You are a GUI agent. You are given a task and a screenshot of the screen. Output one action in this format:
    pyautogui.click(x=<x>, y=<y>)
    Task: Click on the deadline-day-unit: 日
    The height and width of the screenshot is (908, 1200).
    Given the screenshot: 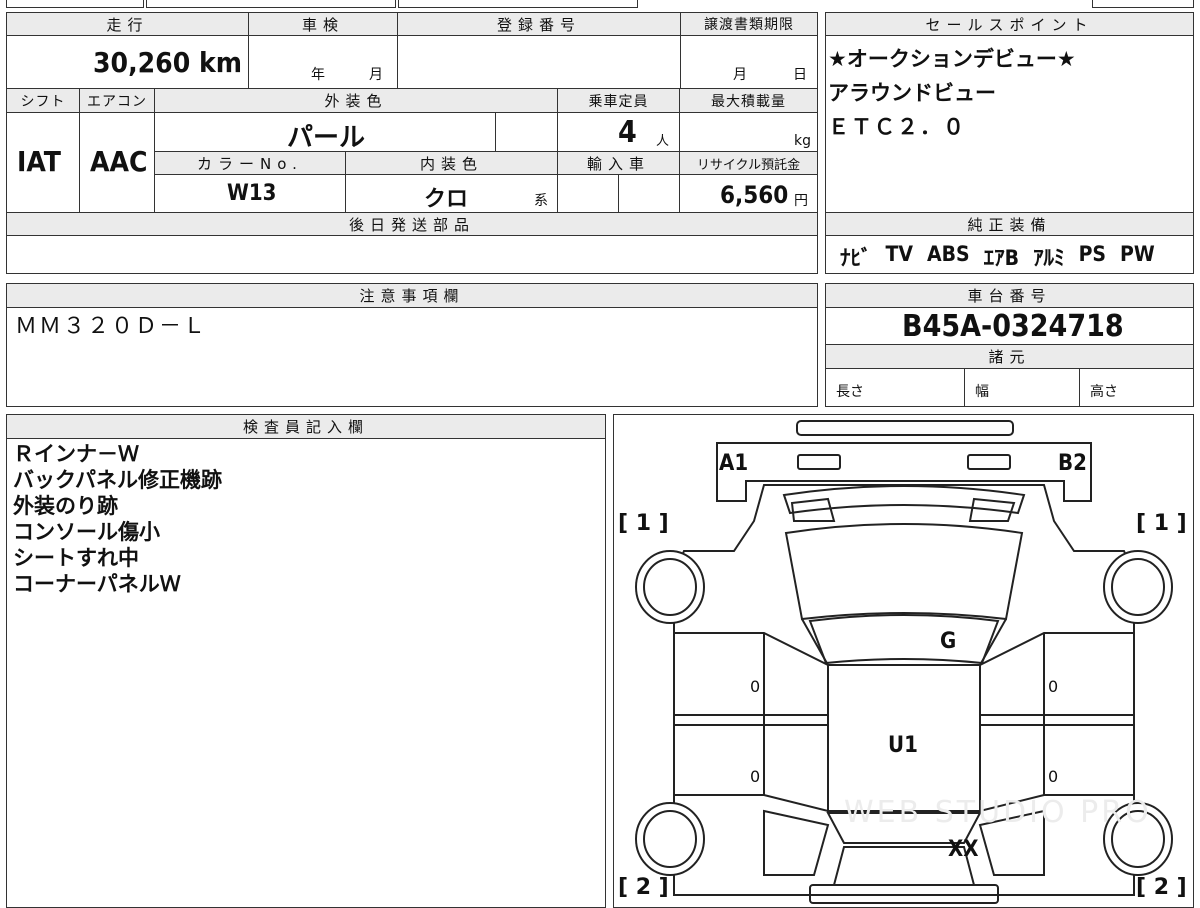 What is the action you would take?
    pyautogui.click(x=800, y=75)
    